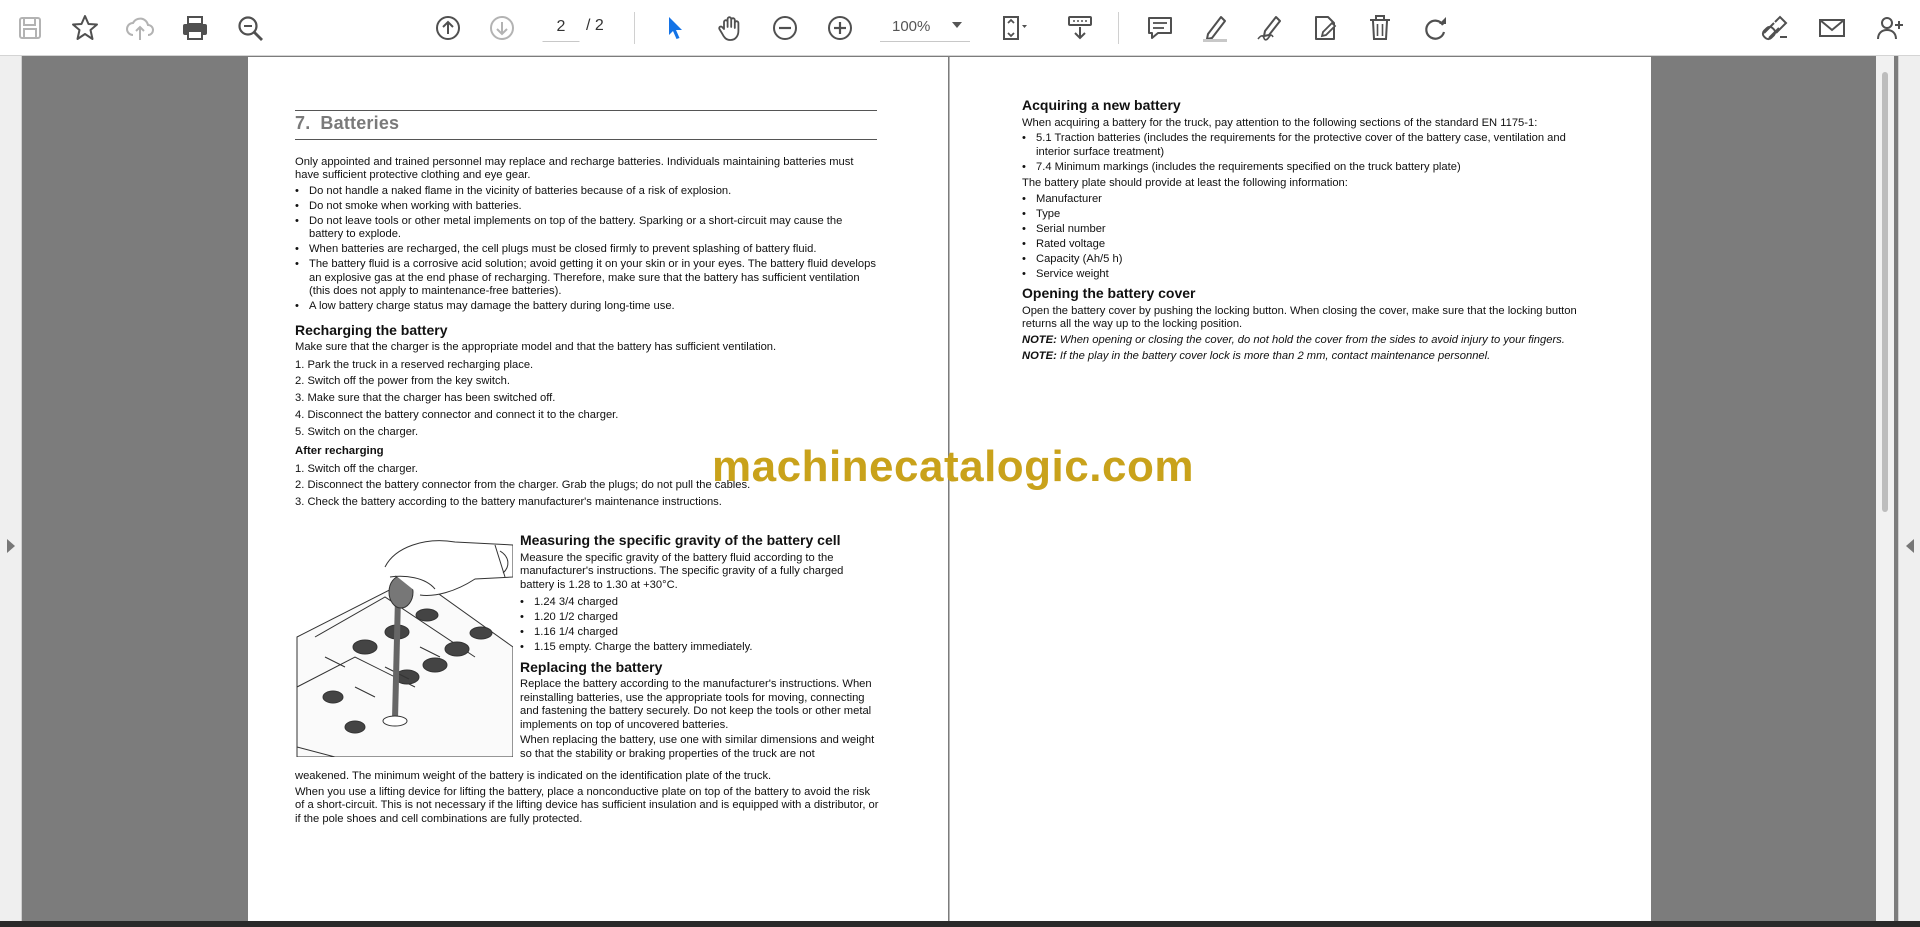 This screenshot has width=1920, height=927. I want to click on fit-page-icon, so click(1014, 28).